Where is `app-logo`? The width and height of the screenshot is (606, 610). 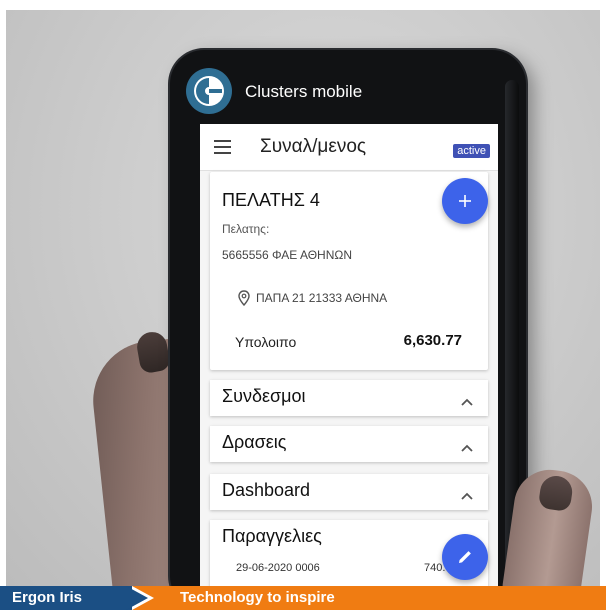
app-logo is located at coordinates (209, 91).